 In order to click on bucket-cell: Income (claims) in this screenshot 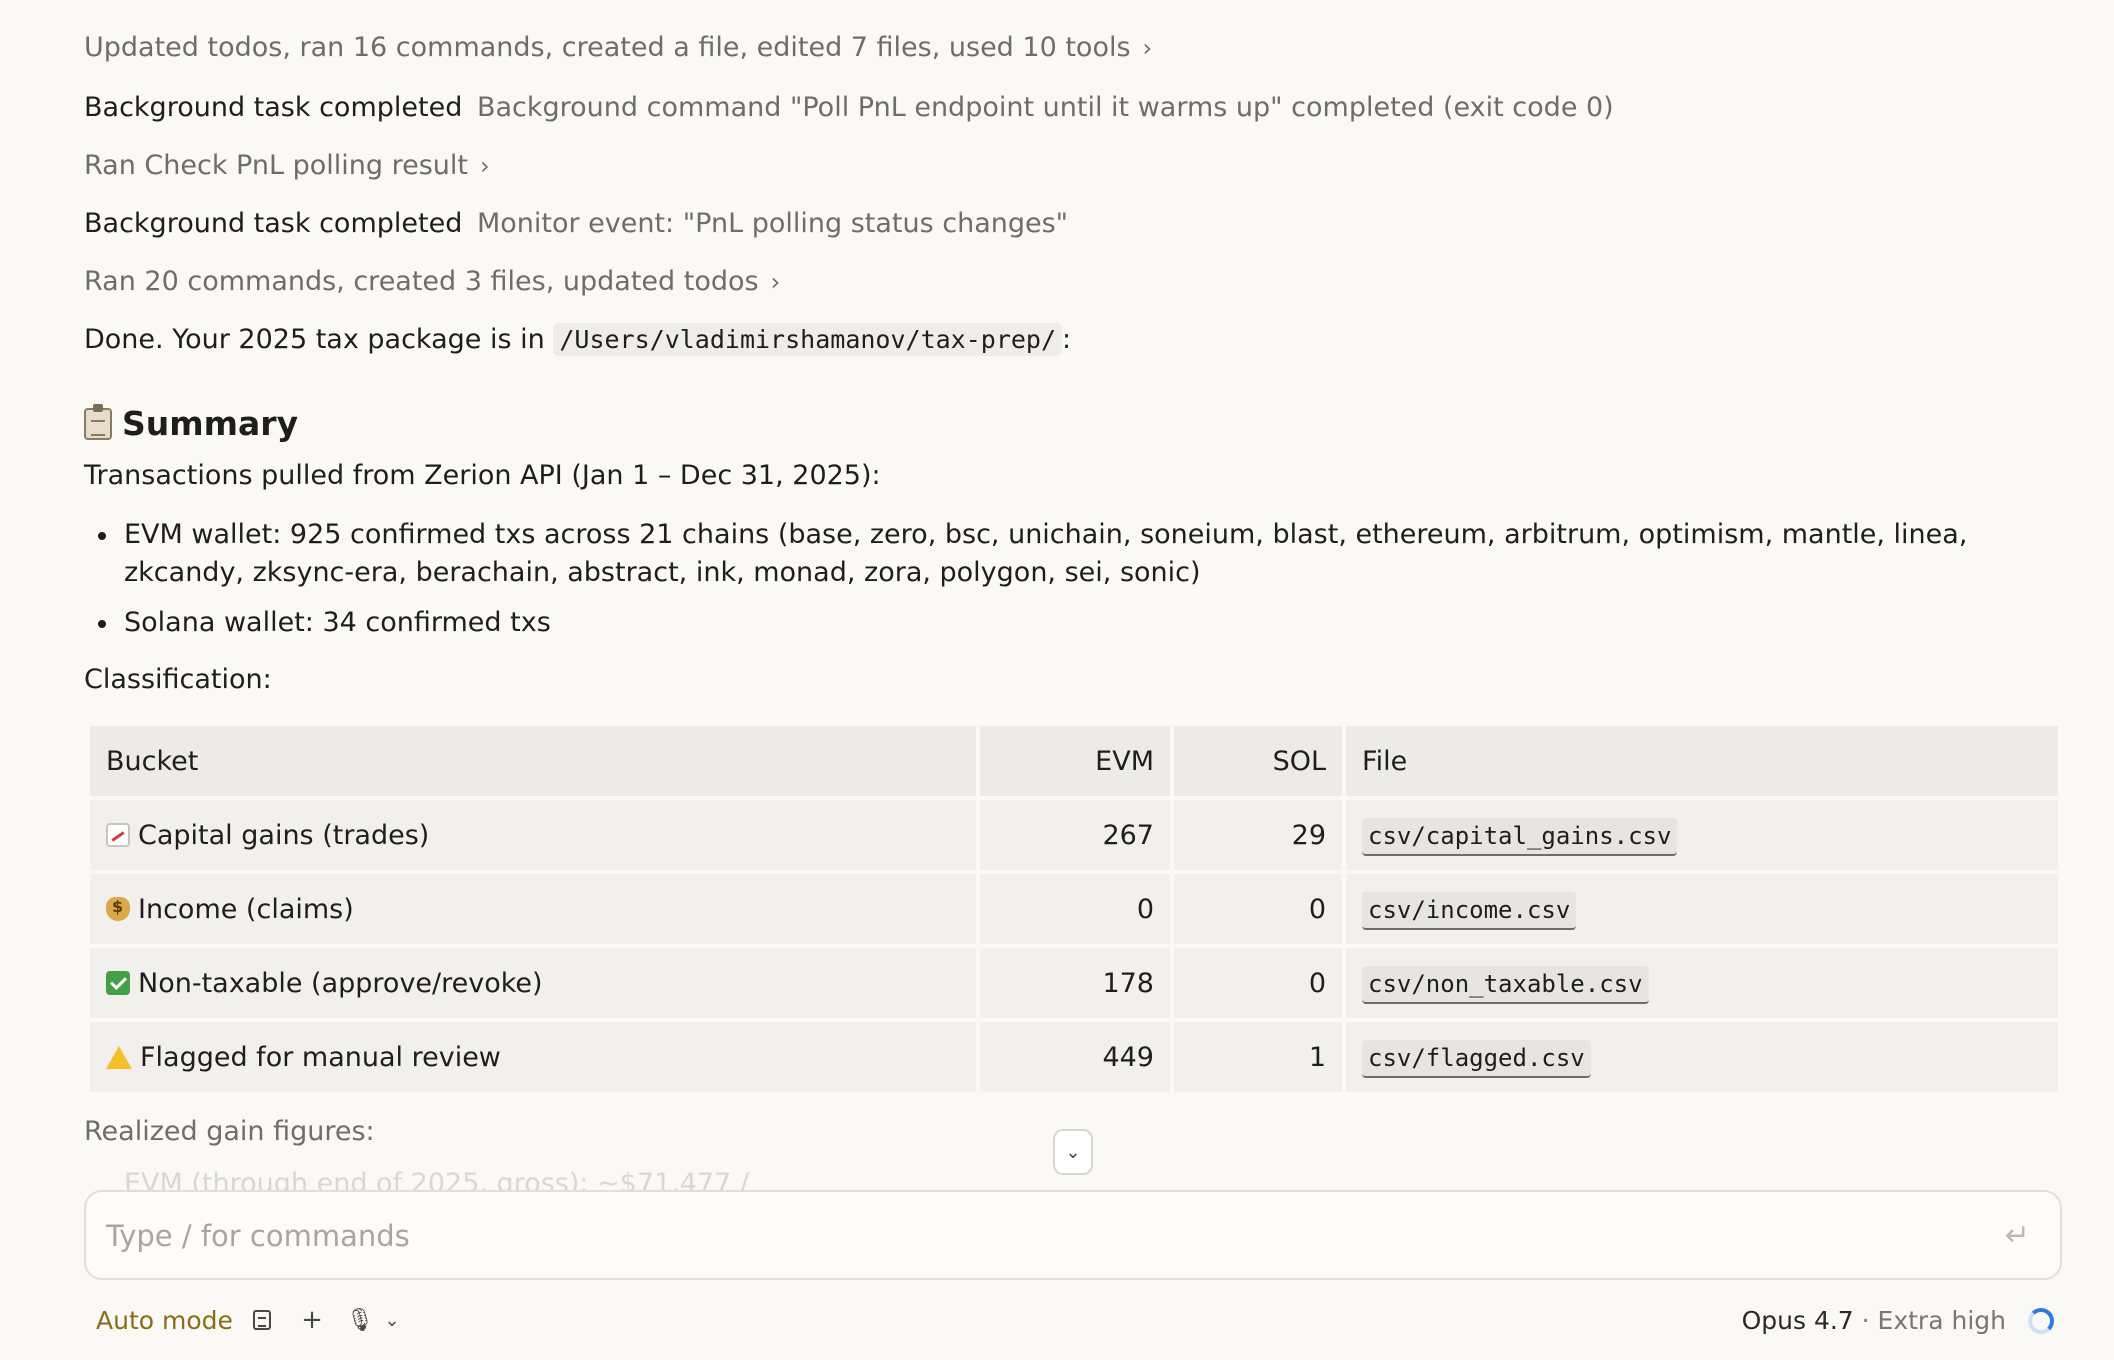, I will do `click(533, 909)`.